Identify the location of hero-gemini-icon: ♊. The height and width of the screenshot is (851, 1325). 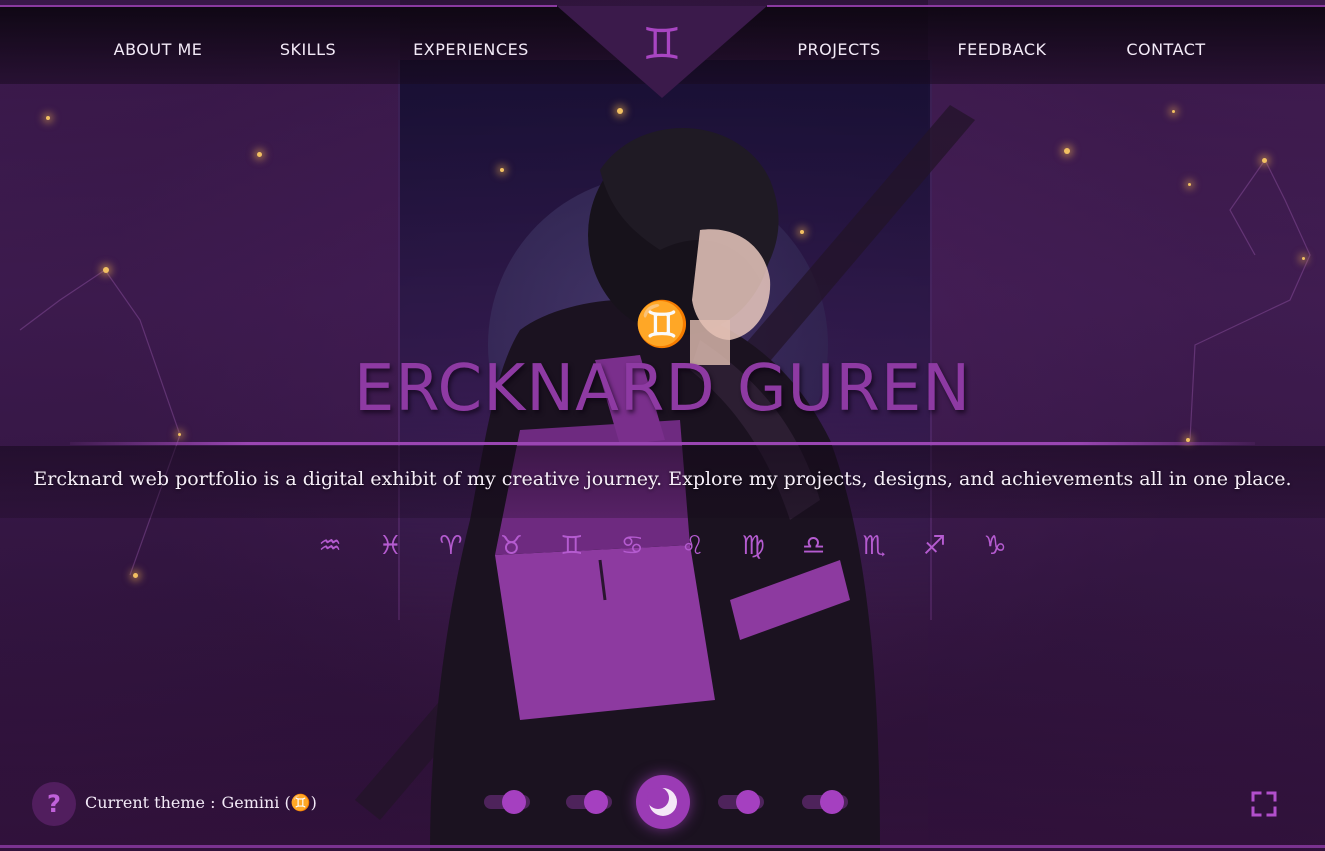
(662, 324).